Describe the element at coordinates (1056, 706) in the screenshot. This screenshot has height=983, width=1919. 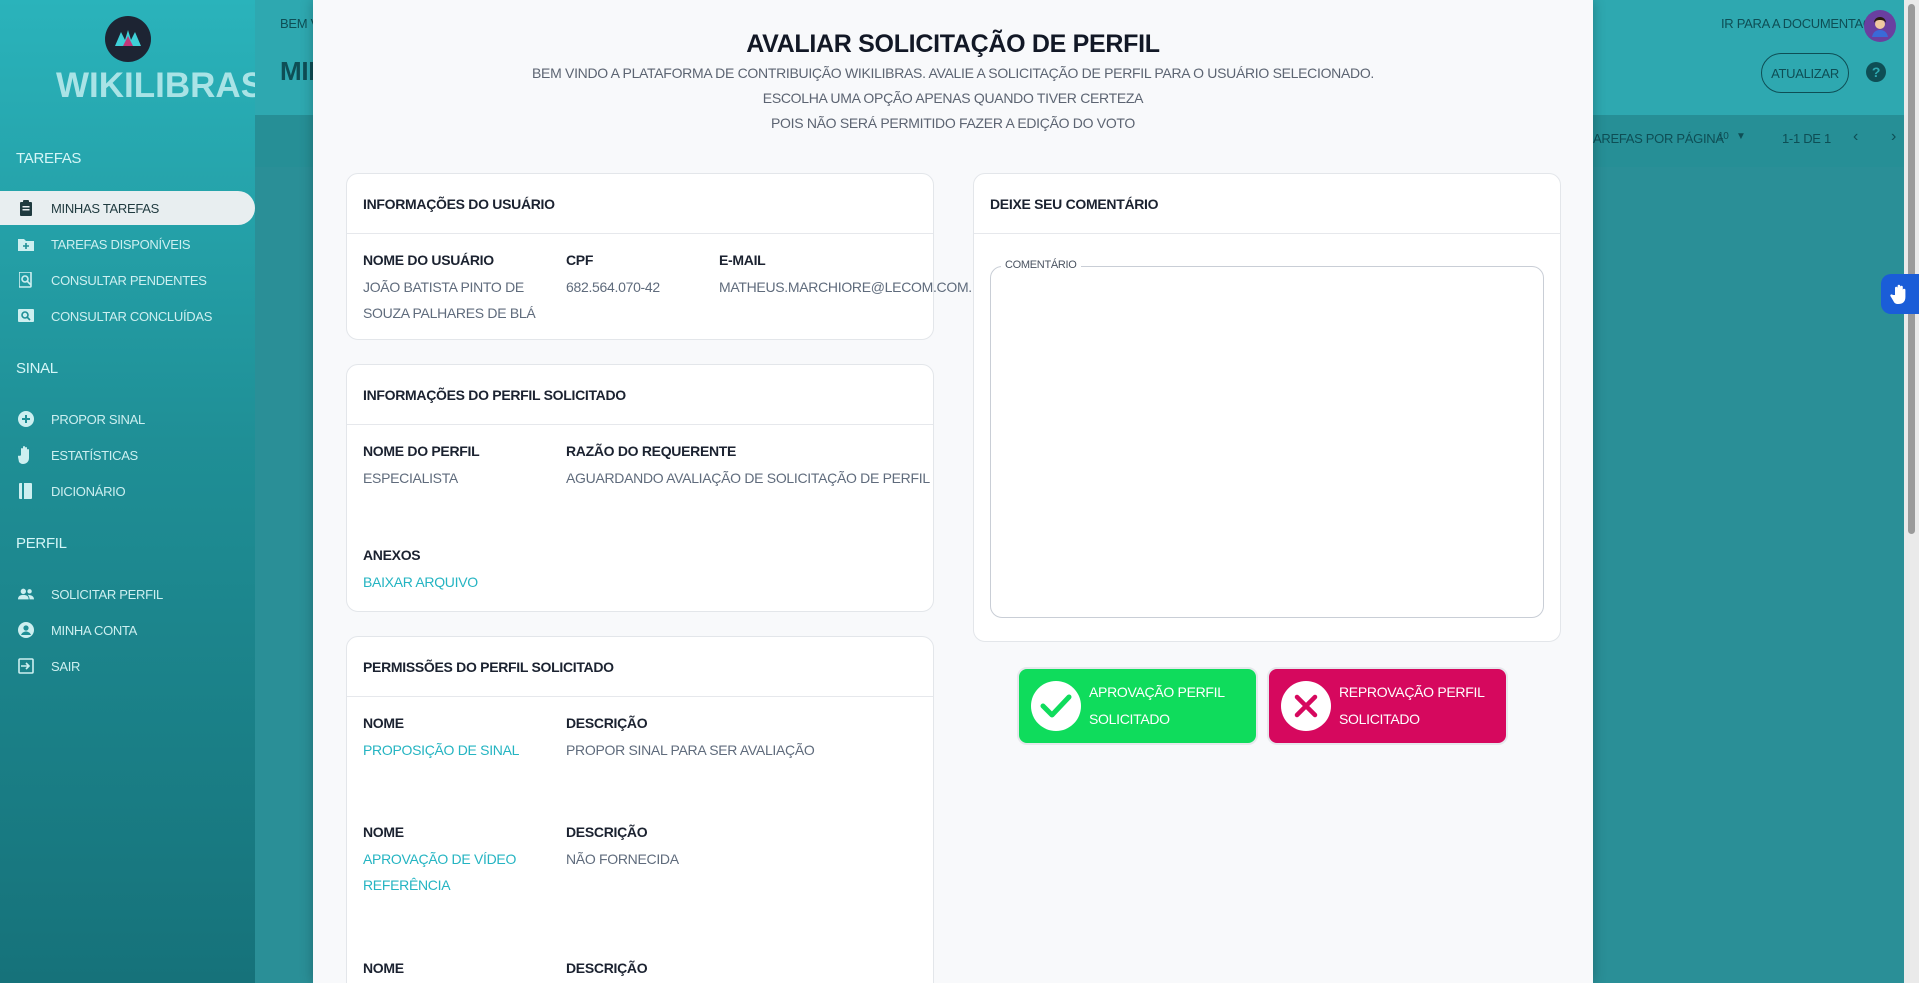
I see `check-icon` at that location.